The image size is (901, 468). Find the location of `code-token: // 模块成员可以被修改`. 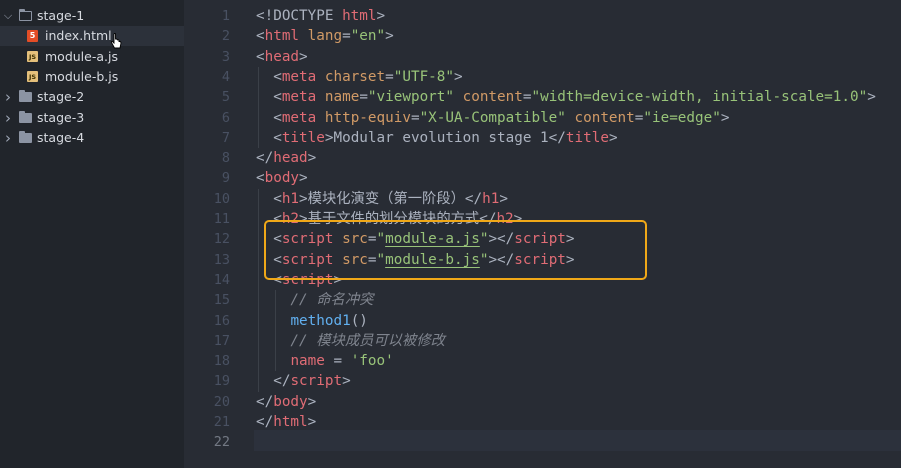

code-token: // 模块成员可以被修改 is located at coordinates (350, 340).